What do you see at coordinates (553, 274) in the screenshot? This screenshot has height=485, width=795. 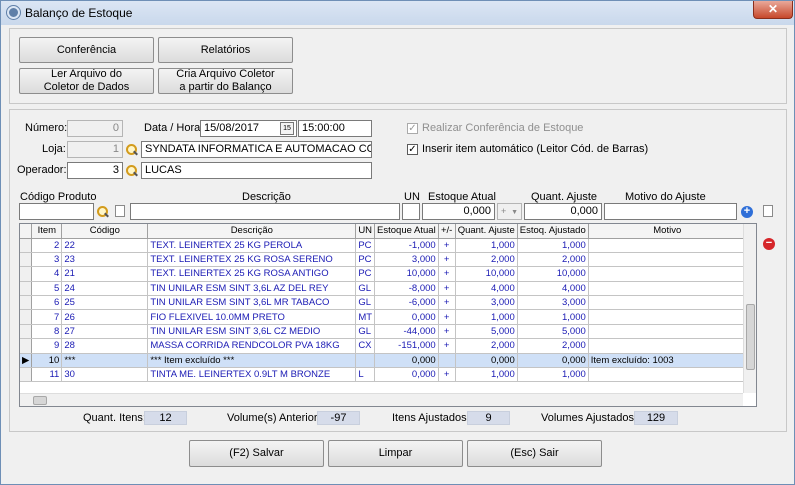 I see `cell-estoq-ajustado: 10,000` at bounding box center [553, 274].